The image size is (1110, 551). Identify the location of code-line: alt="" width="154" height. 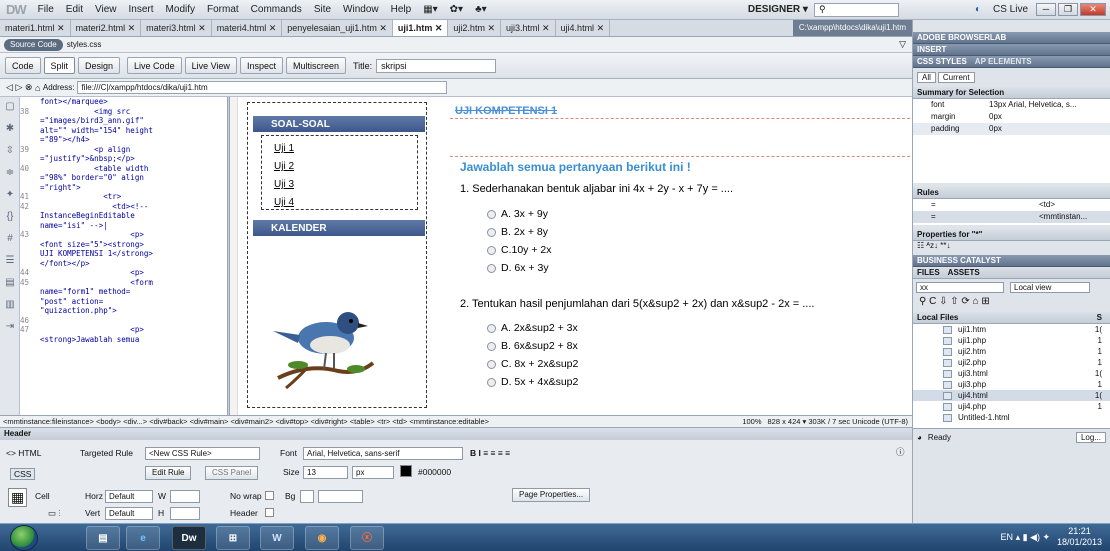
(123, 131).